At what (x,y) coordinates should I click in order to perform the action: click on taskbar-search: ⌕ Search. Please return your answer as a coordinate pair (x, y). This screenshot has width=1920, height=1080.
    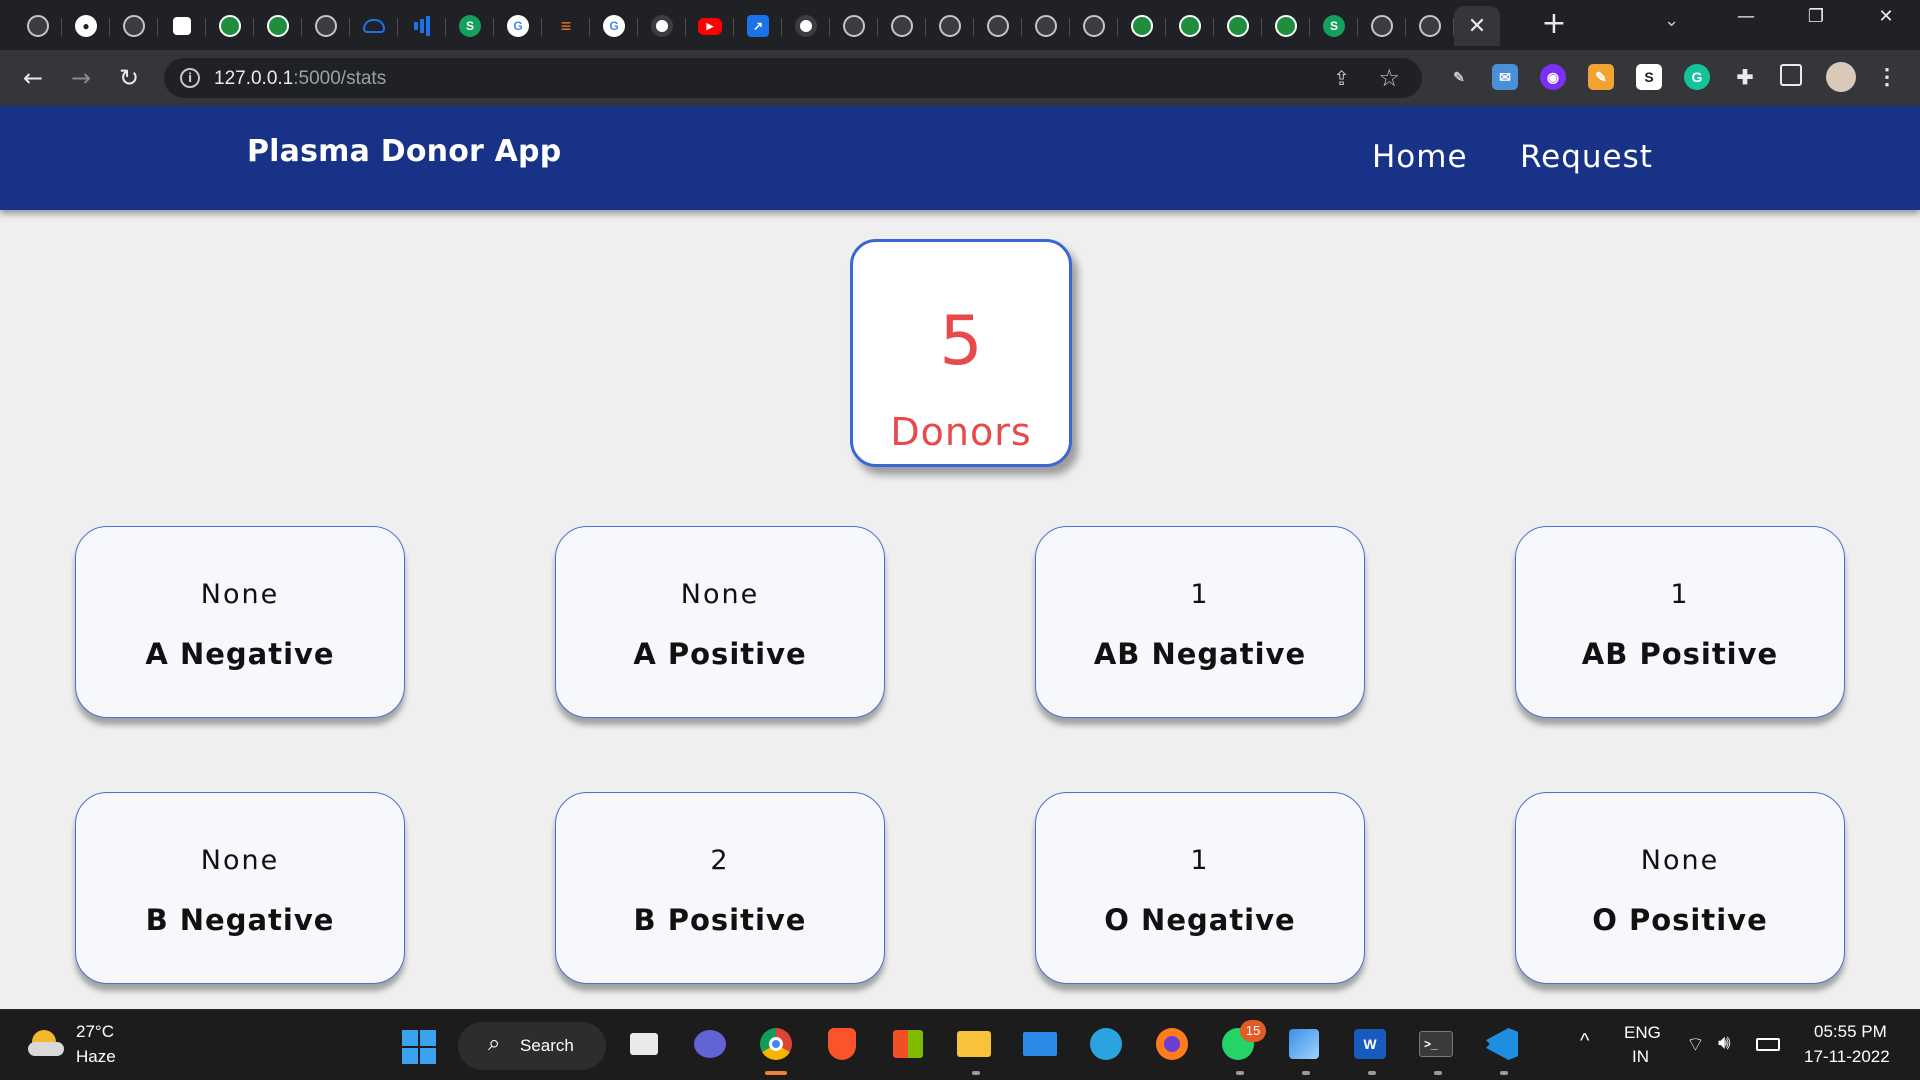
    Looking at the image, I should click on (532, 1046).